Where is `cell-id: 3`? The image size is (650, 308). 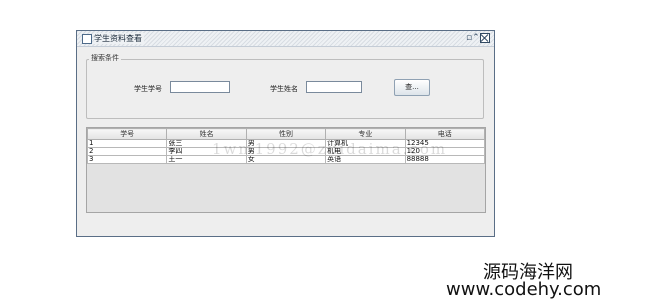 cell-id: 3 is located at coordinates (127, 159).